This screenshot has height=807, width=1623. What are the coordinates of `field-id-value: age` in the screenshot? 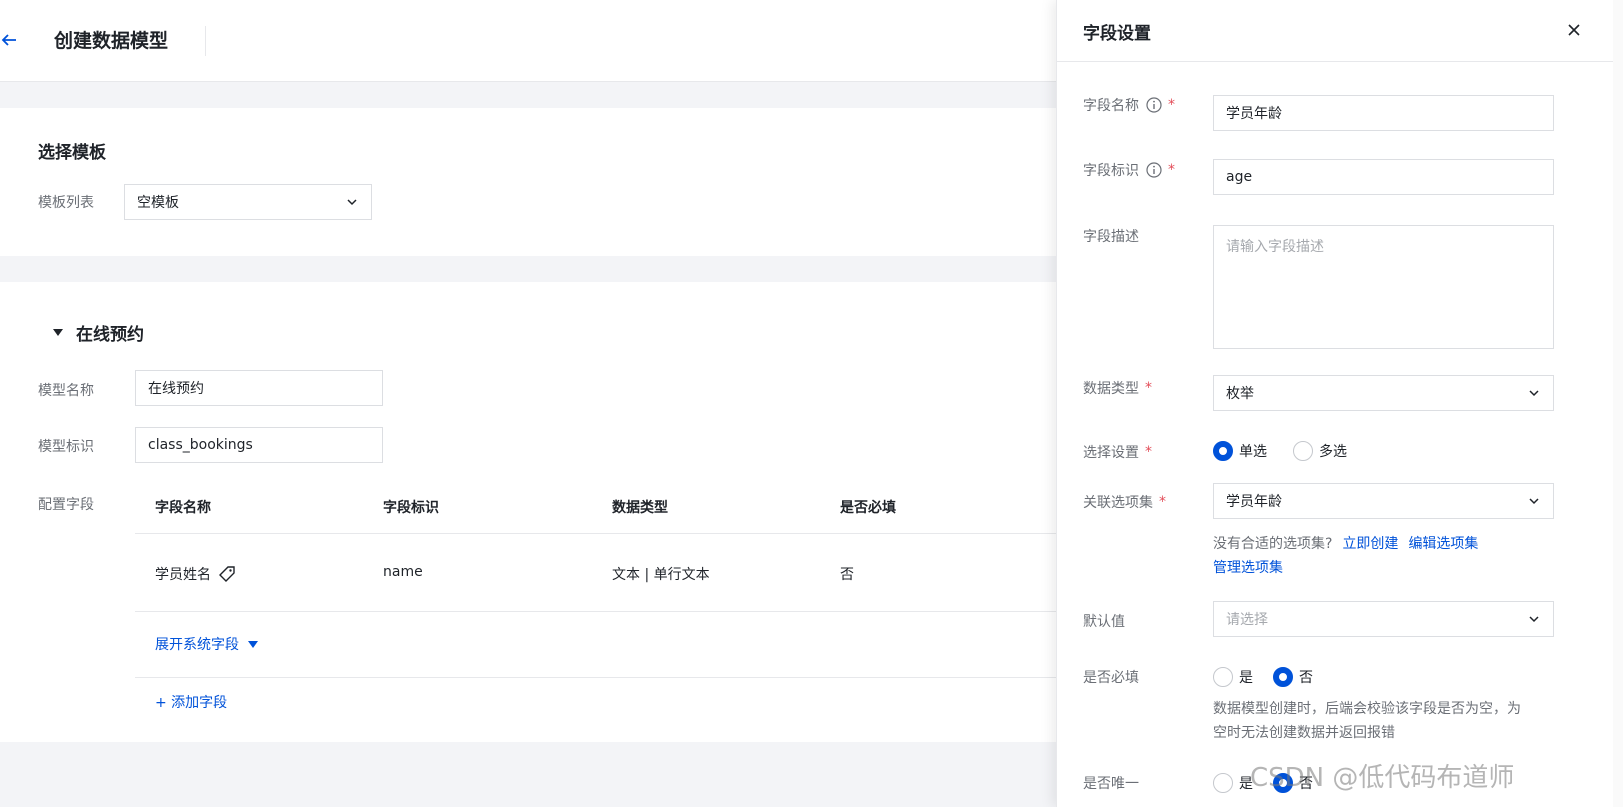 It's located at (1239, 177).